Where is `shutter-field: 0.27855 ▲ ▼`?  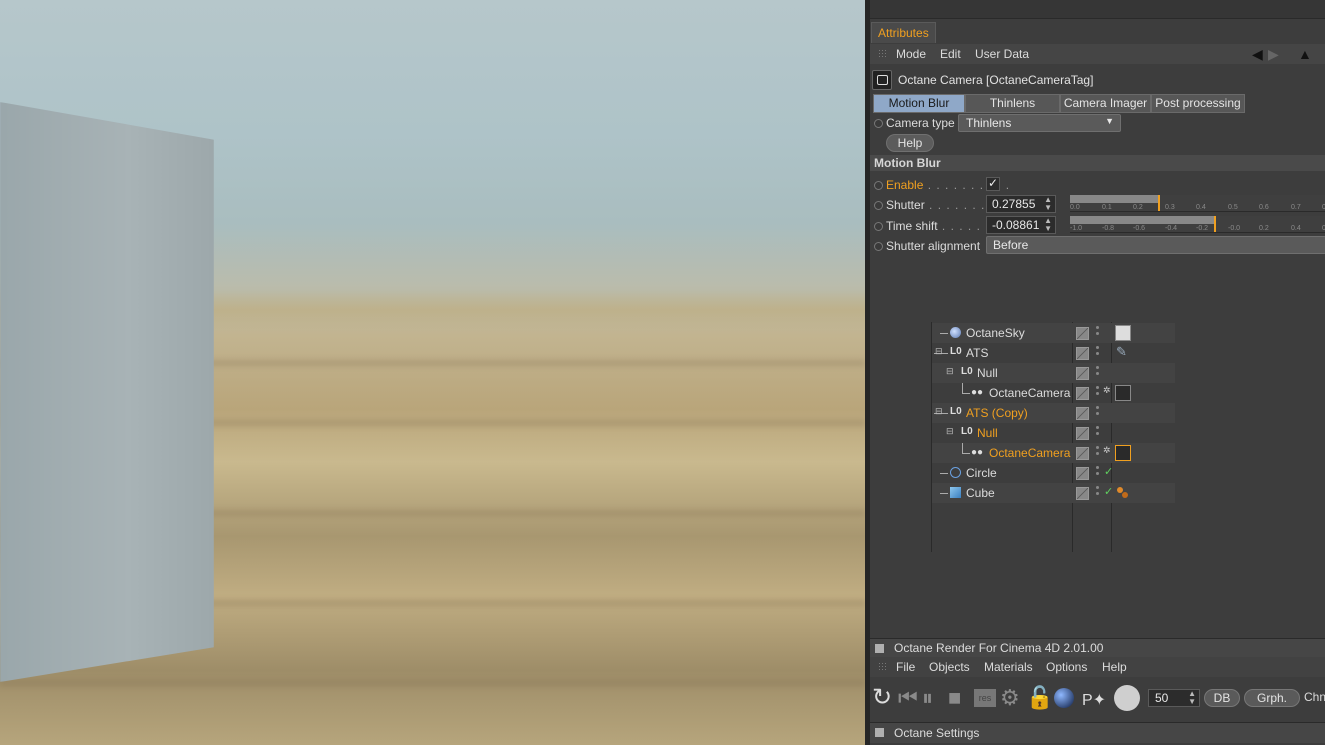 shutter-field: 0.27855 ▲ ▼ is located at coordinates (1021, 204).